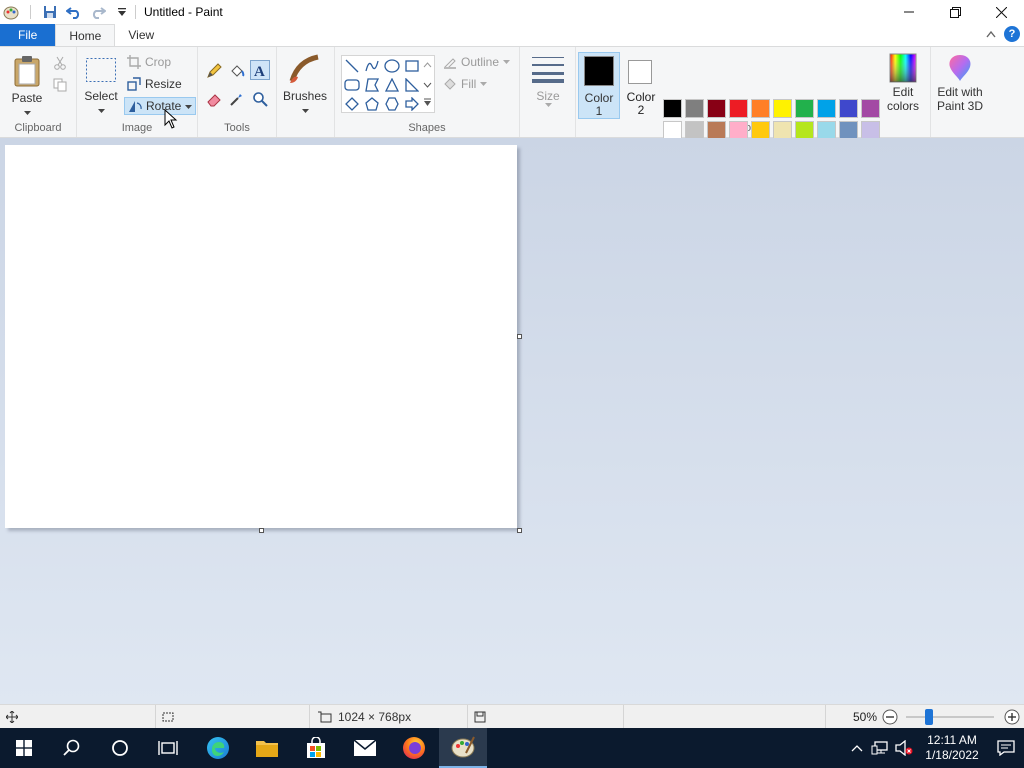 This screenshot has width=1024, height=768. I want to click on canvas-resize-handle-right, so click(519, 336).